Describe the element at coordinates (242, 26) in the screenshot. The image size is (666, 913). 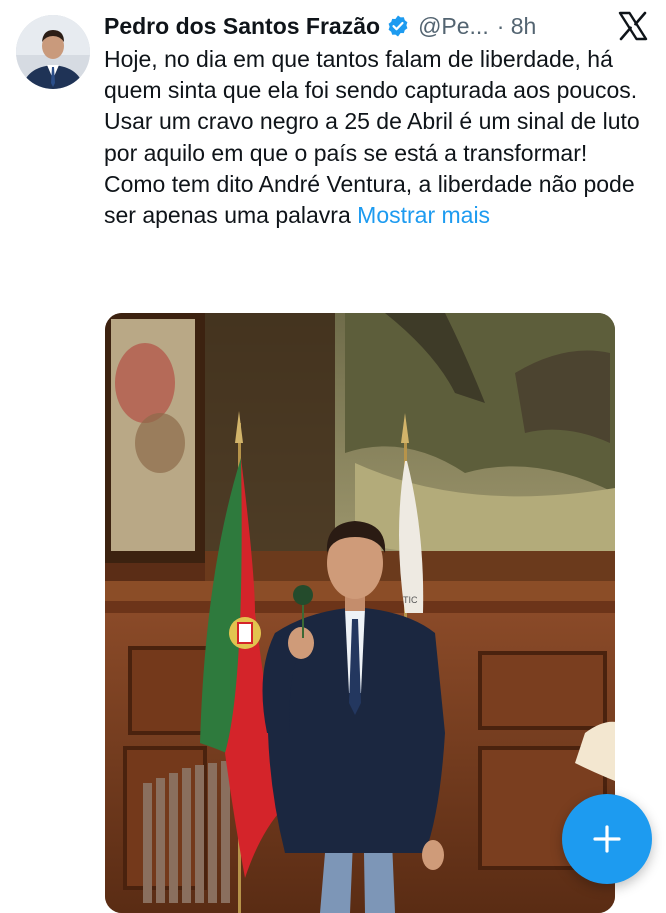
I see `author-name: Pedro dos Santos Frazão` at that location.